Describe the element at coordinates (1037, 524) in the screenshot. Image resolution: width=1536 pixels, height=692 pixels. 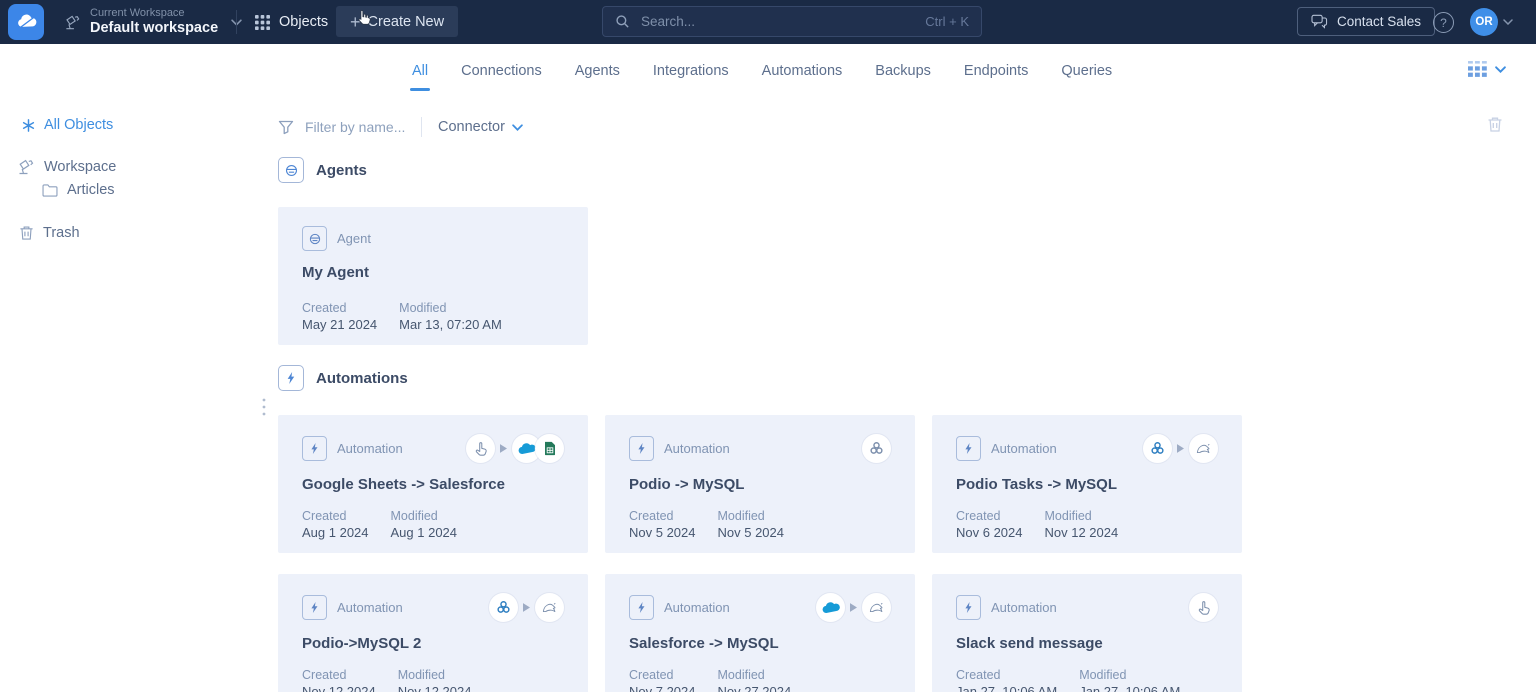
I see `card-dates: Created Nov 6 2024 Modified Nov 12 2024` at that location.